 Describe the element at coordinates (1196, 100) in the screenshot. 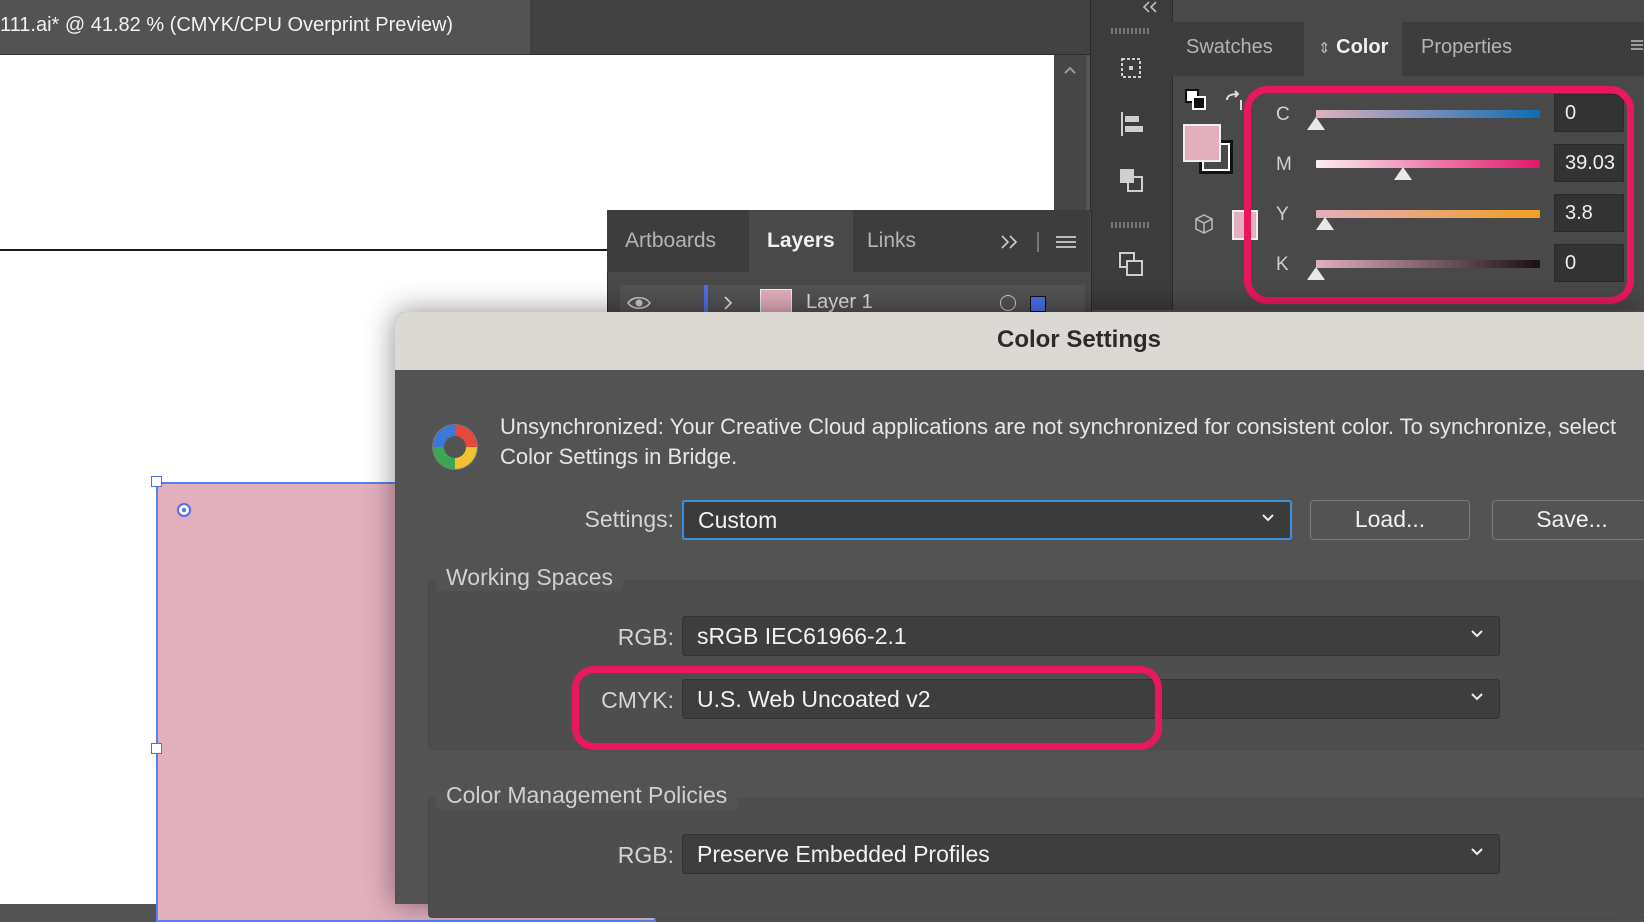

I see `default-fill-stroke-icon` at that location.